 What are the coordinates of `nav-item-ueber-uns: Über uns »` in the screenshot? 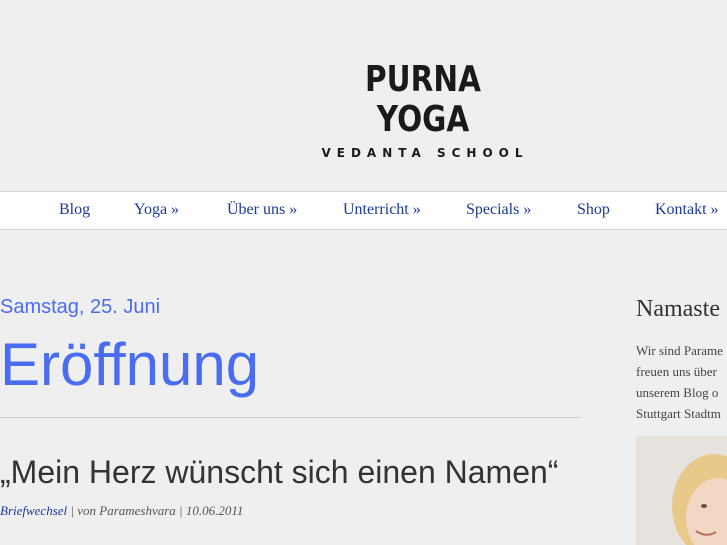 It's located at (262, 210).